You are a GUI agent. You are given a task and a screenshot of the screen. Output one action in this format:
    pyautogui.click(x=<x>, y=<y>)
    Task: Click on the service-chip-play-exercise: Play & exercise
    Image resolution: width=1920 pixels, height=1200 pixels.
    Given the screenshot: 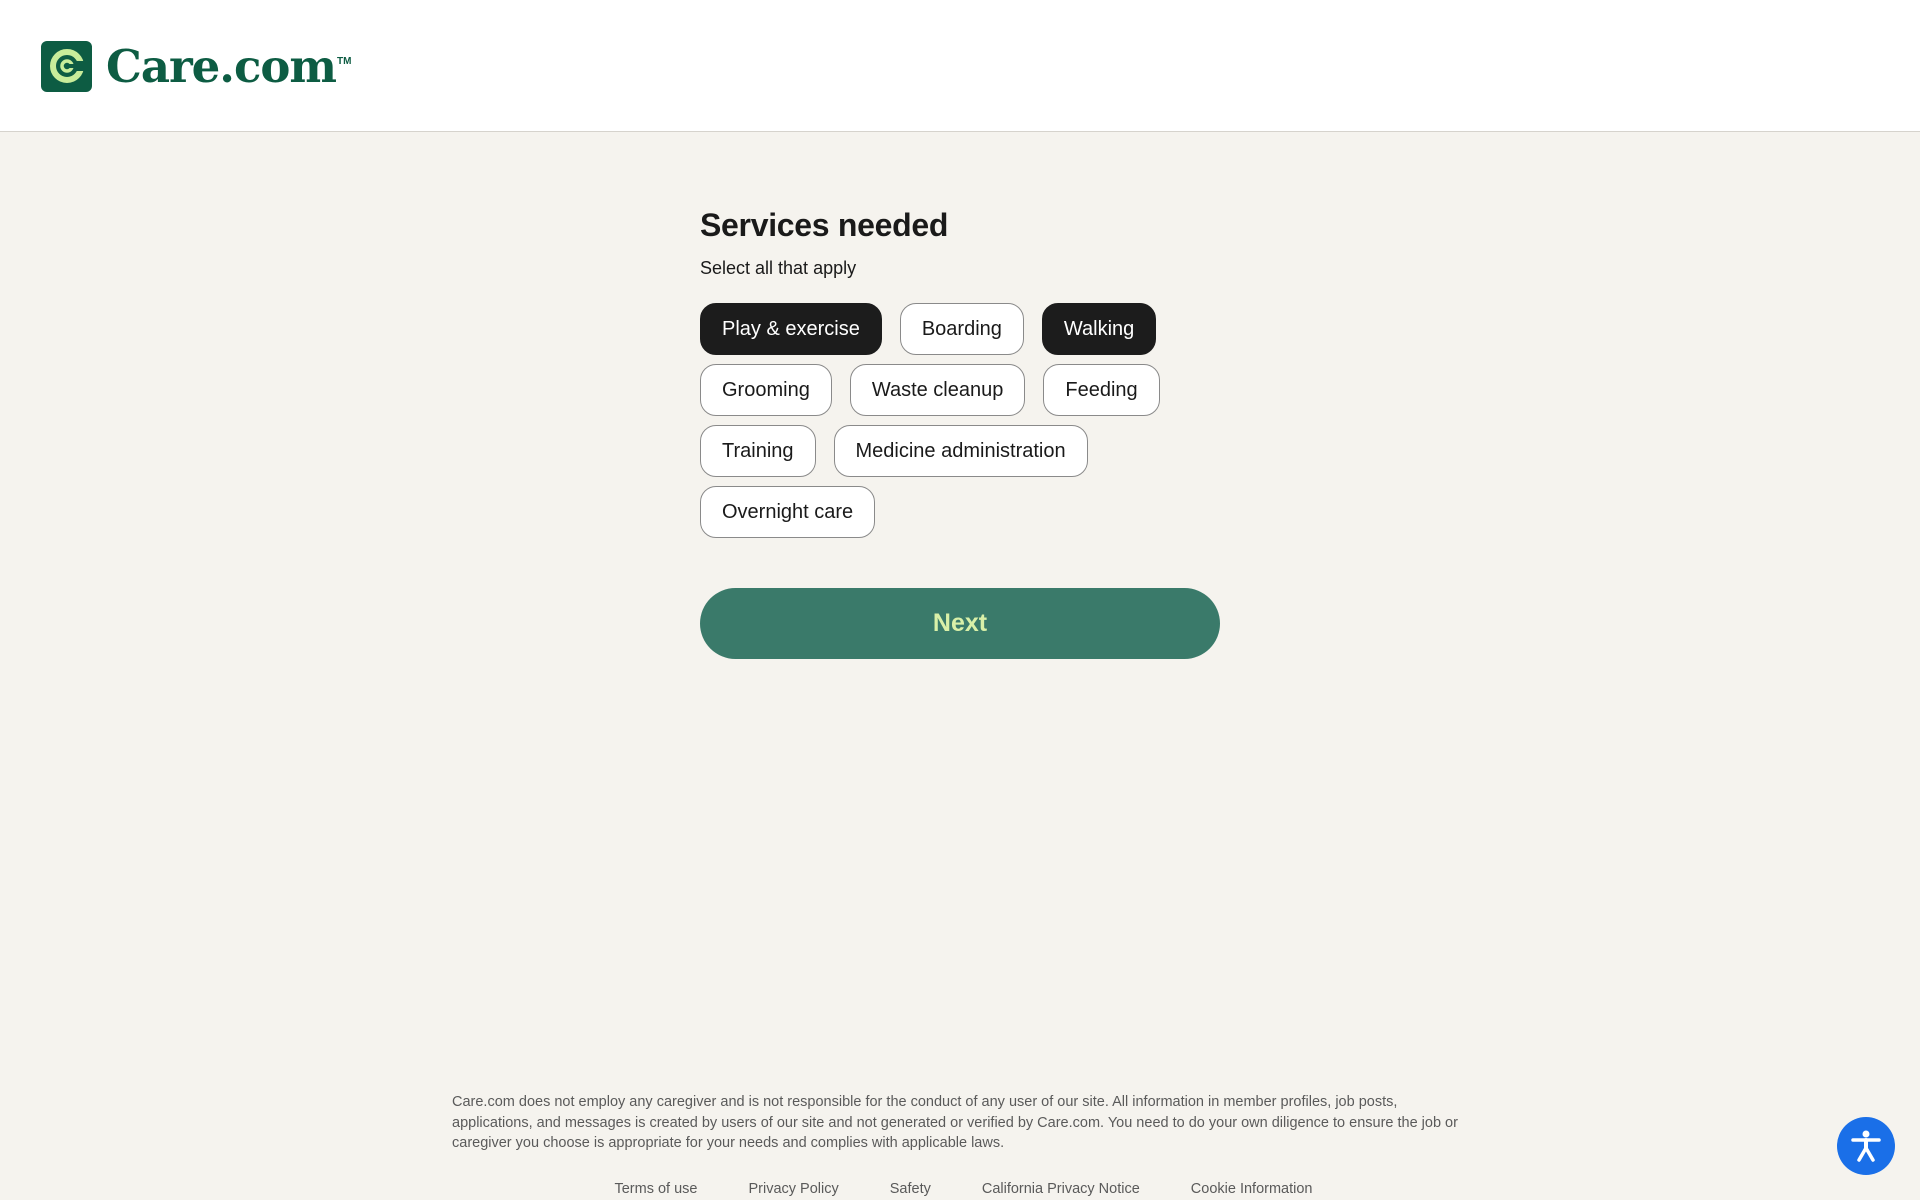 What is the action you would take?
    pyautogui.click(x=791, y=329)
    